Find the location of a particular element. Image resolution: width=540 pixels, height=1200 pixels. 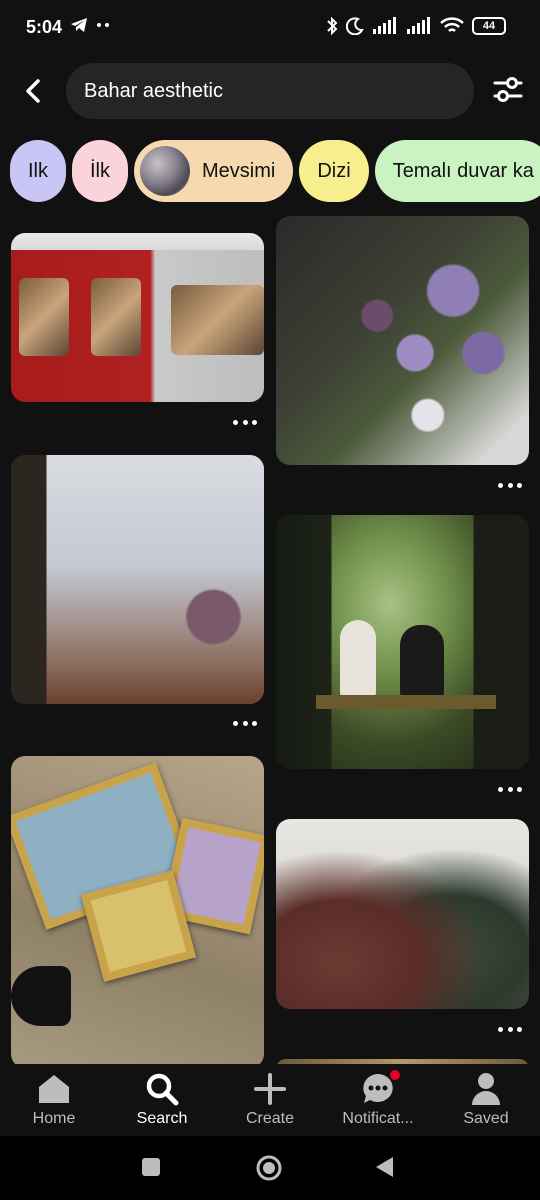

pin-image-cats-window is located at coordinates (402, 642).